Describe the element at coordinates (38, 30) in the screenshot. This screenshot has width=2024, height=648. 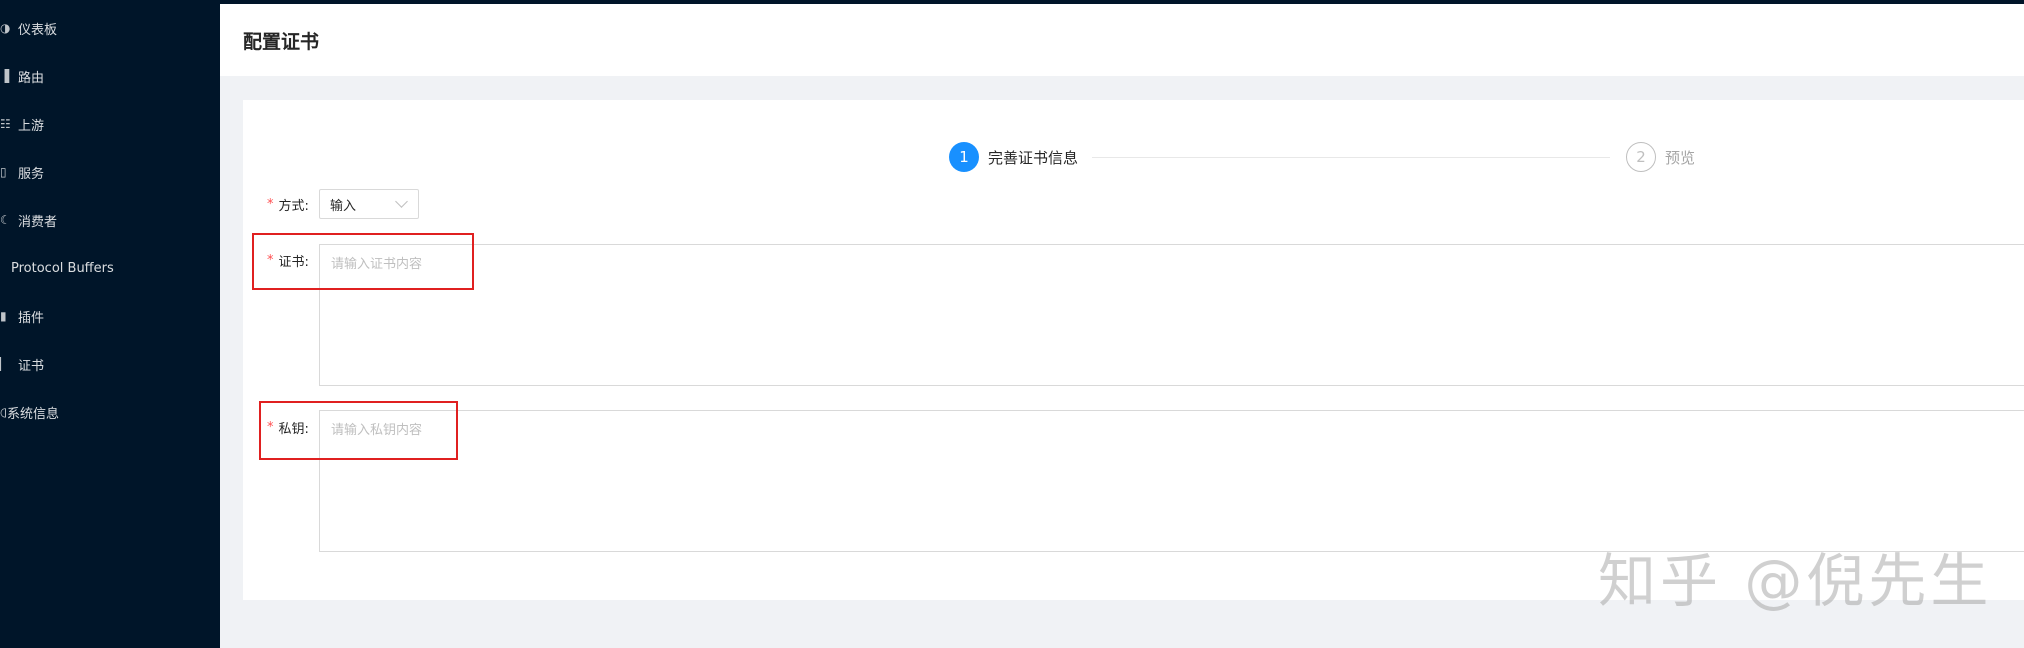
I see `sidebar-item-label: 仪表板` at that location.